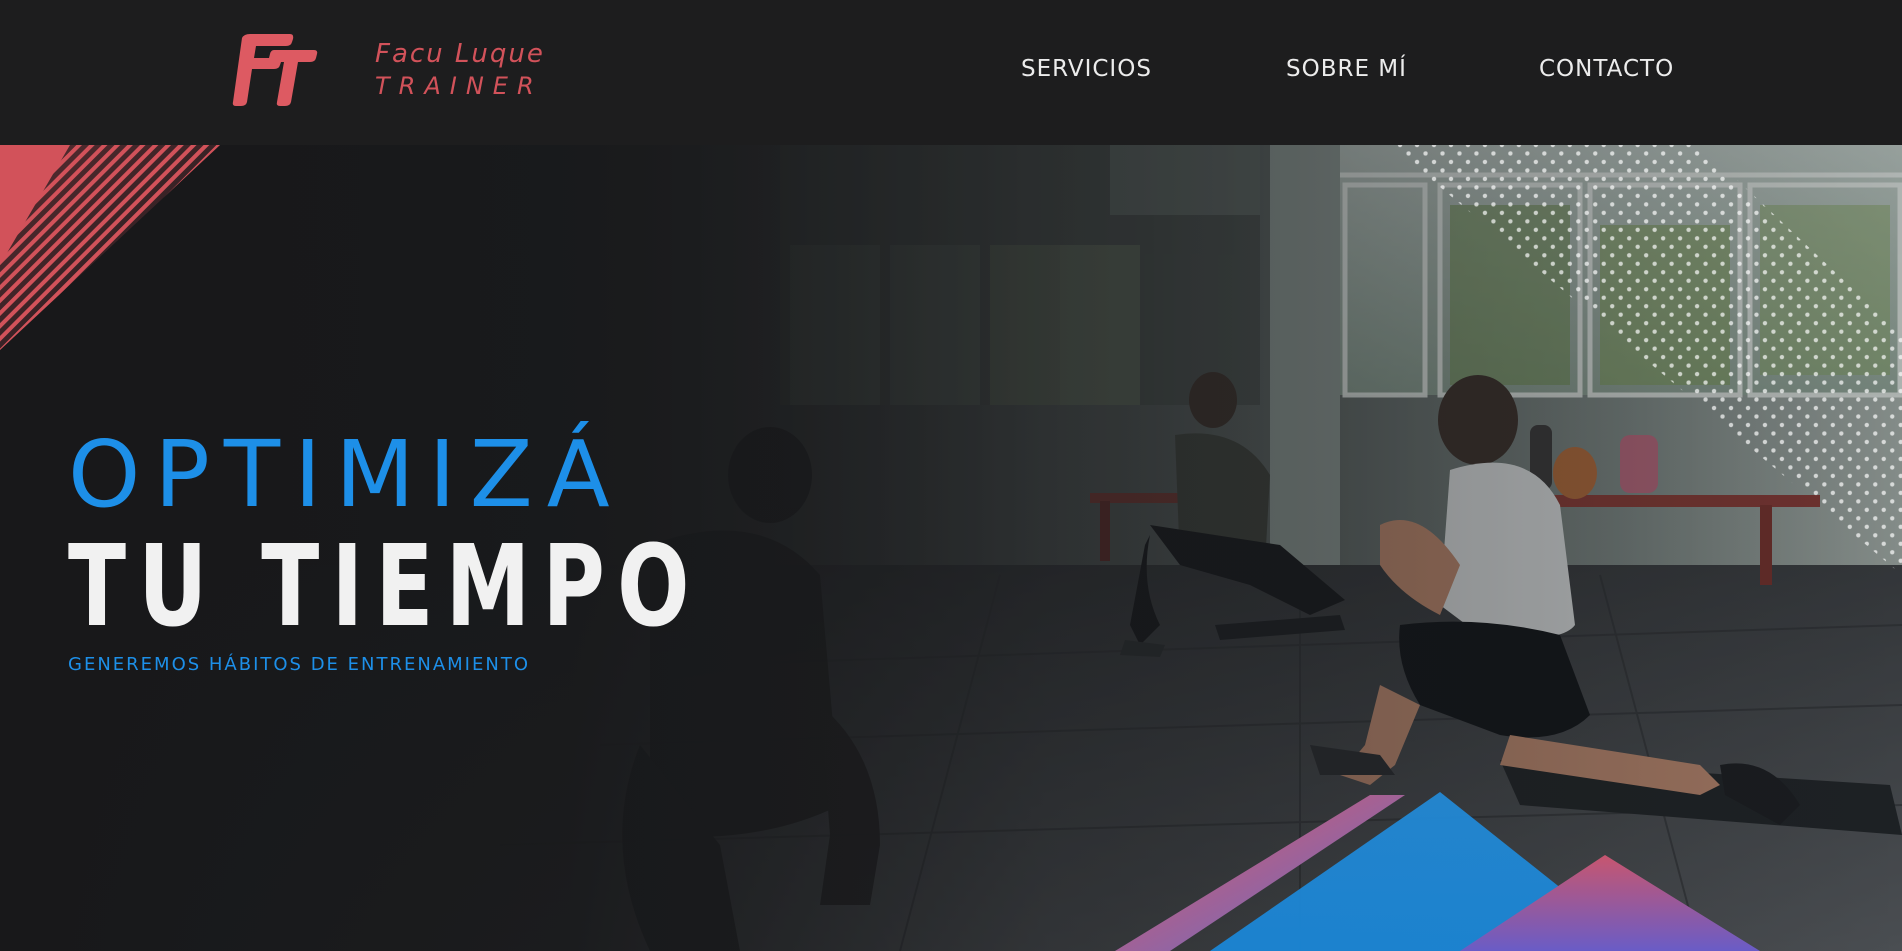 This screenshot has width=1902, height=951. I want to click on nav-item-servicios: SERVICIOS, so click(1086, 69).